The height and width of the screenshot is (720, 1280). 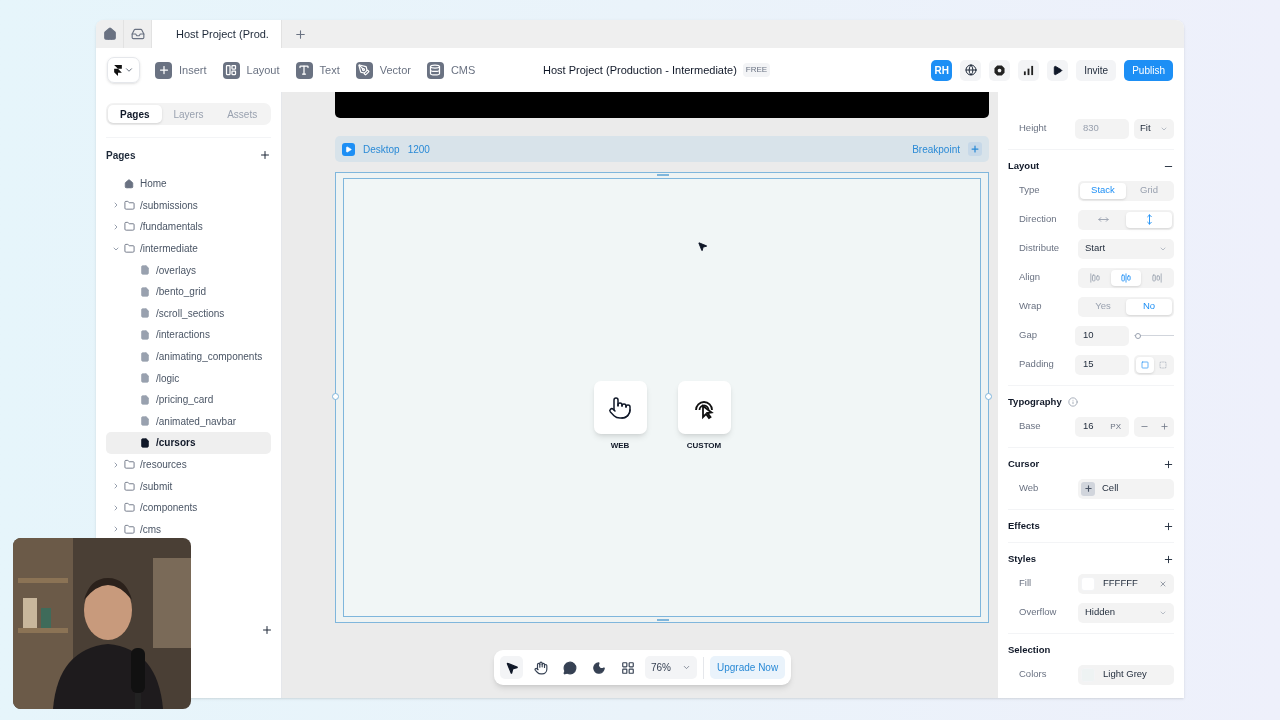 What do you see at coordinates (1030, 306) in the screenshot?
I see `property-label: Wrap` at bounding box center [1030, 306].